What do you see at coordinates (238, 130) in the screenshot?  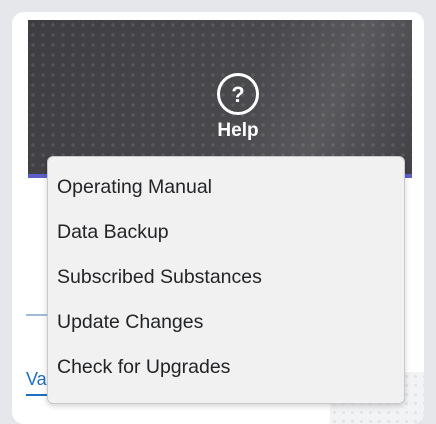 I see `help-label: Help` at bounding box center [238, 130].